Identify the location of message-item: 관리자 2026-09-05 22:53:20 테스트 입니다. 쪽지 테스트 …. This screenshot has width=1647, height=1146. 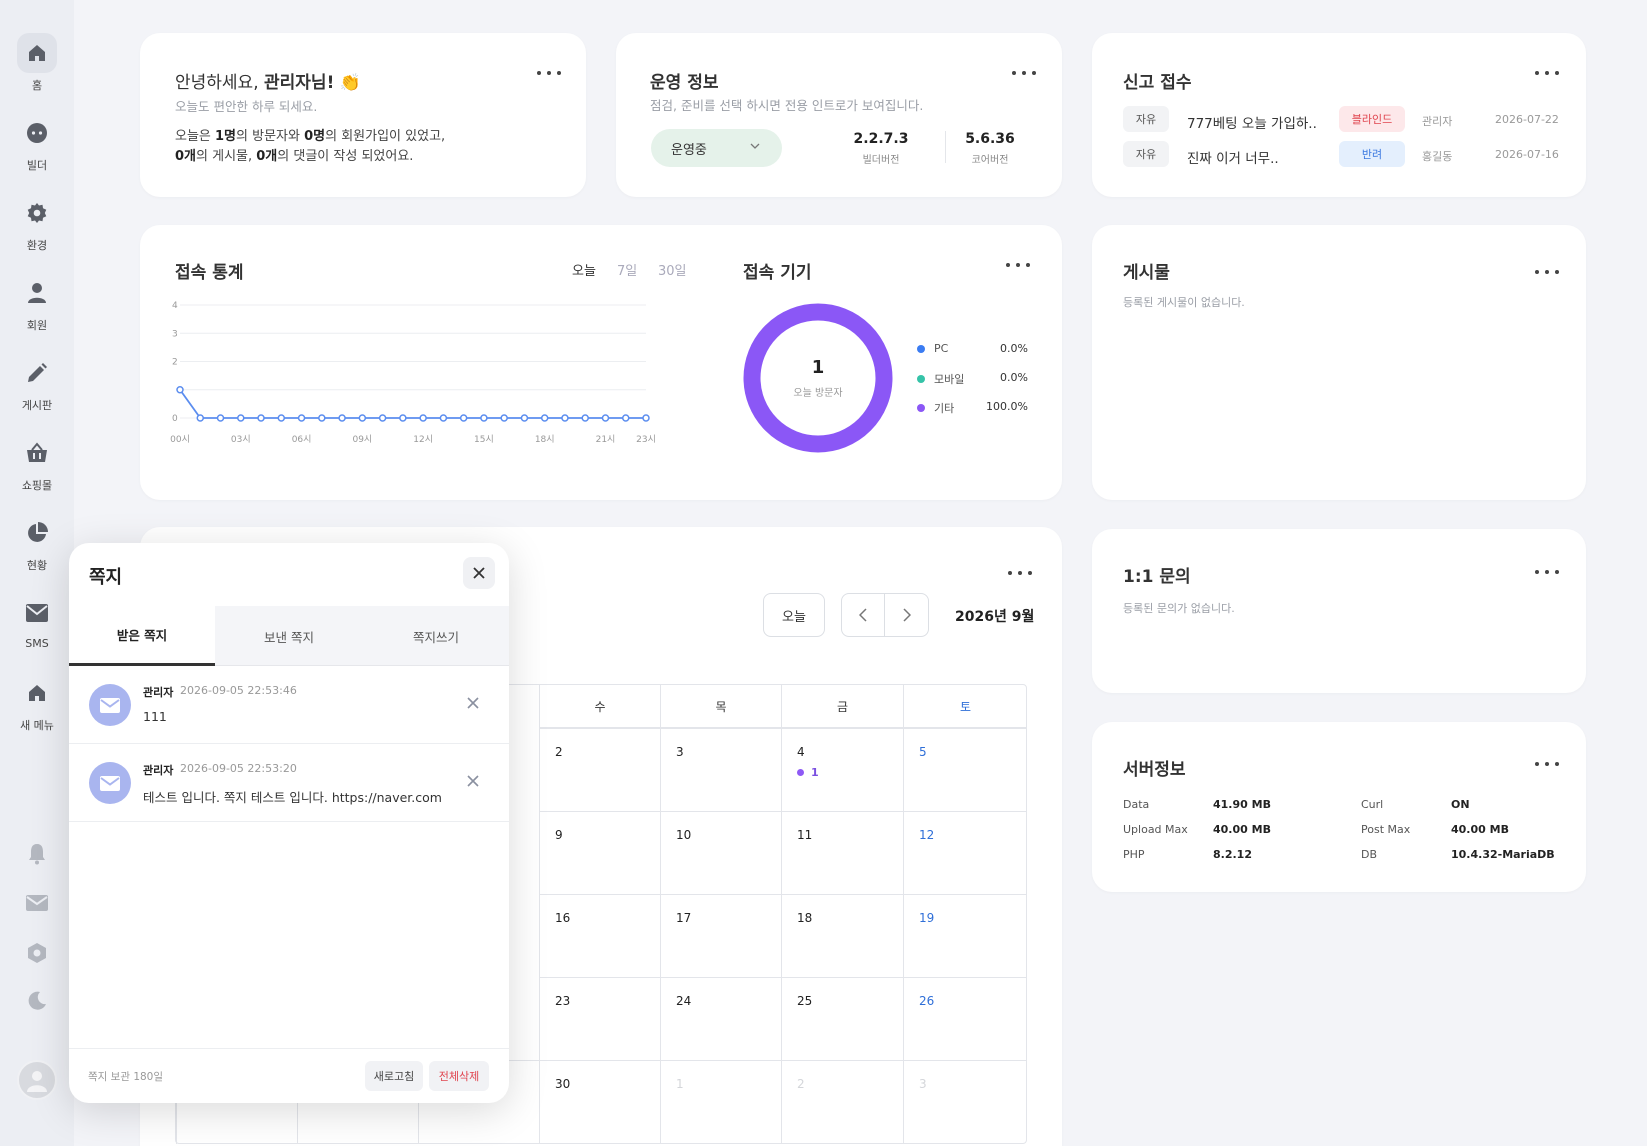
(289, 783).